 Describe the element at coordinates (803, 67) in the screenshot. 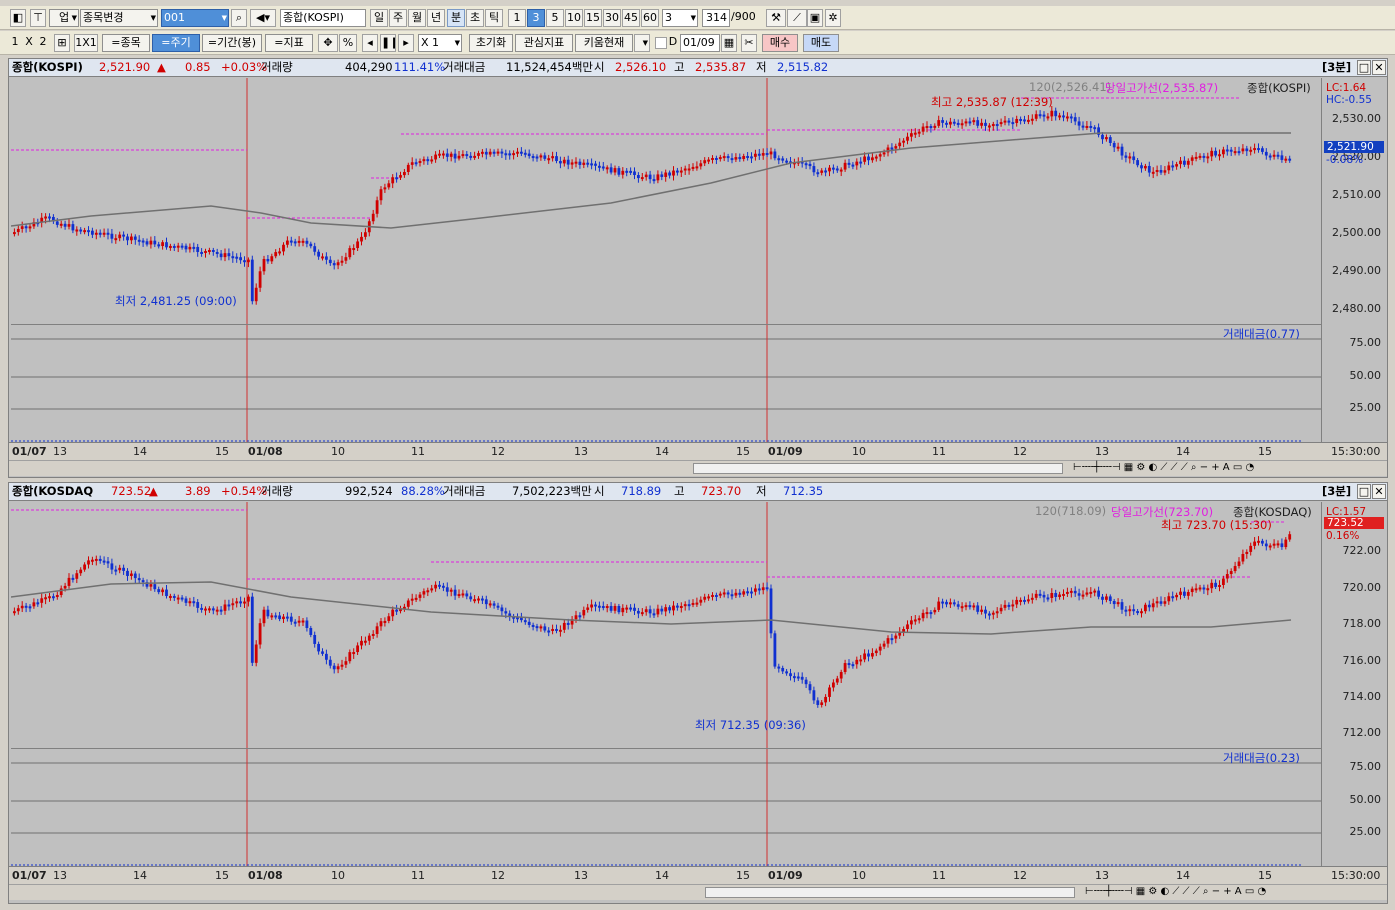

I see `kospi-low: 2,515.82` at that location.